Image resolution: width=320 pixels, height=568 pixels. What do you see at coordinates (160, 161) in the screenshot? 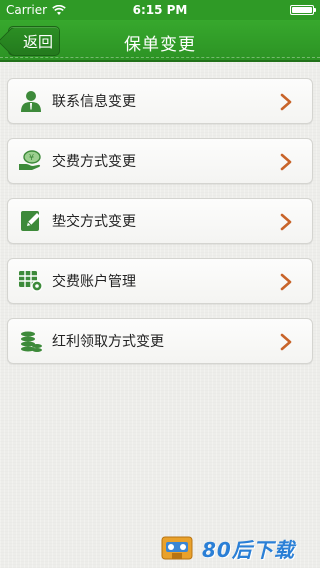
I see `menu-item-payment-method-change: ¥ 交费方式变更` at bounding box center [160, 161].